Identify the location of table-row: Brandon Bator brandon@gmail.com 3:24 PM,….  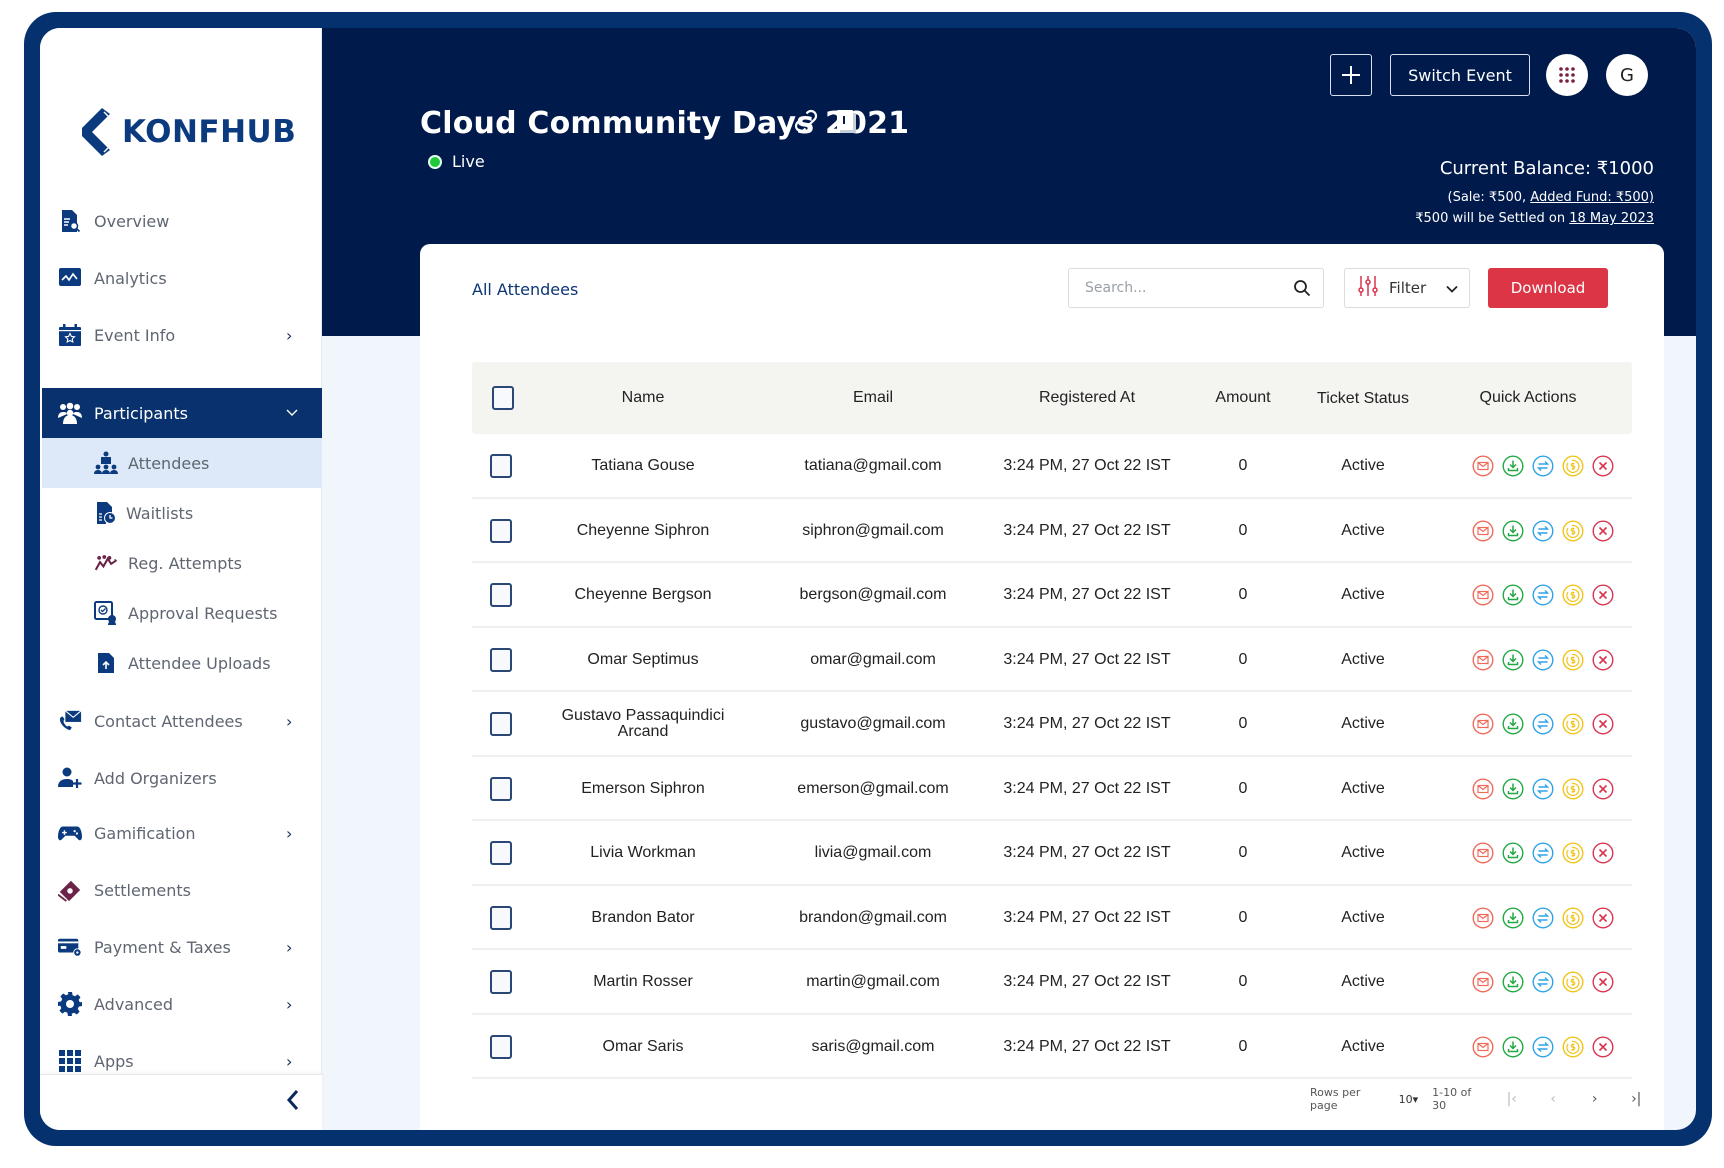
(1052, 918).